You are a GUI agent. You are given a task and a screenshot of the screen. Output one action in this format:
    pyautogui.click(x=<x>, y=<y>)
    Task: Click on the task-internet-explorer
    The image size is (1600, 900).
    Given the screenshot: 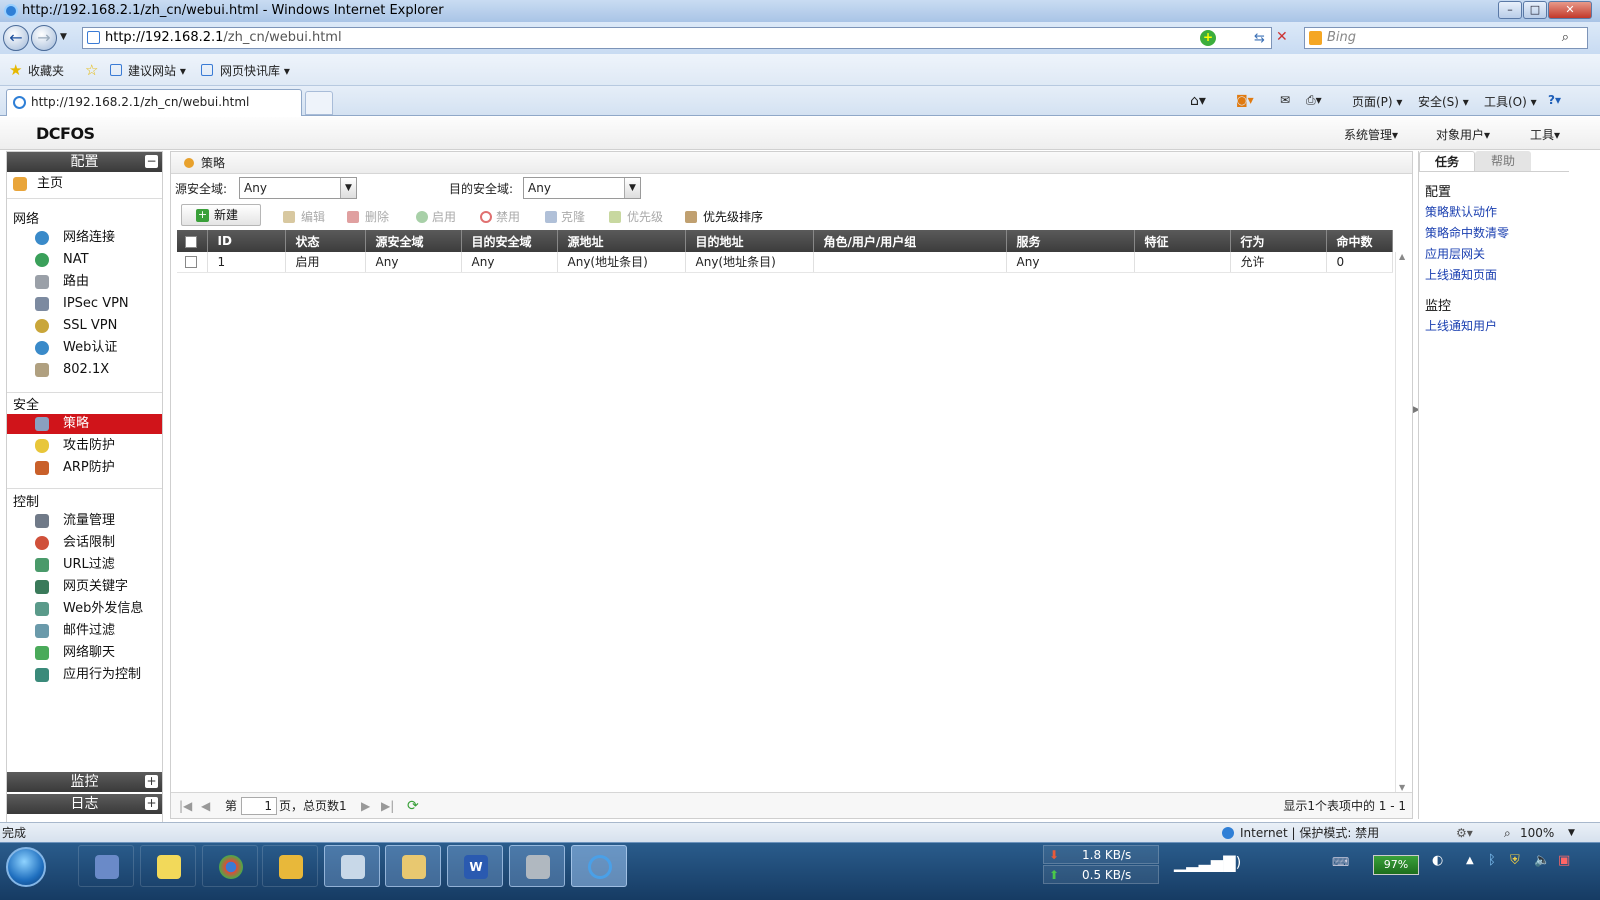 What is the action you would take?
    pyautogui.click(x=599, y=866)
    